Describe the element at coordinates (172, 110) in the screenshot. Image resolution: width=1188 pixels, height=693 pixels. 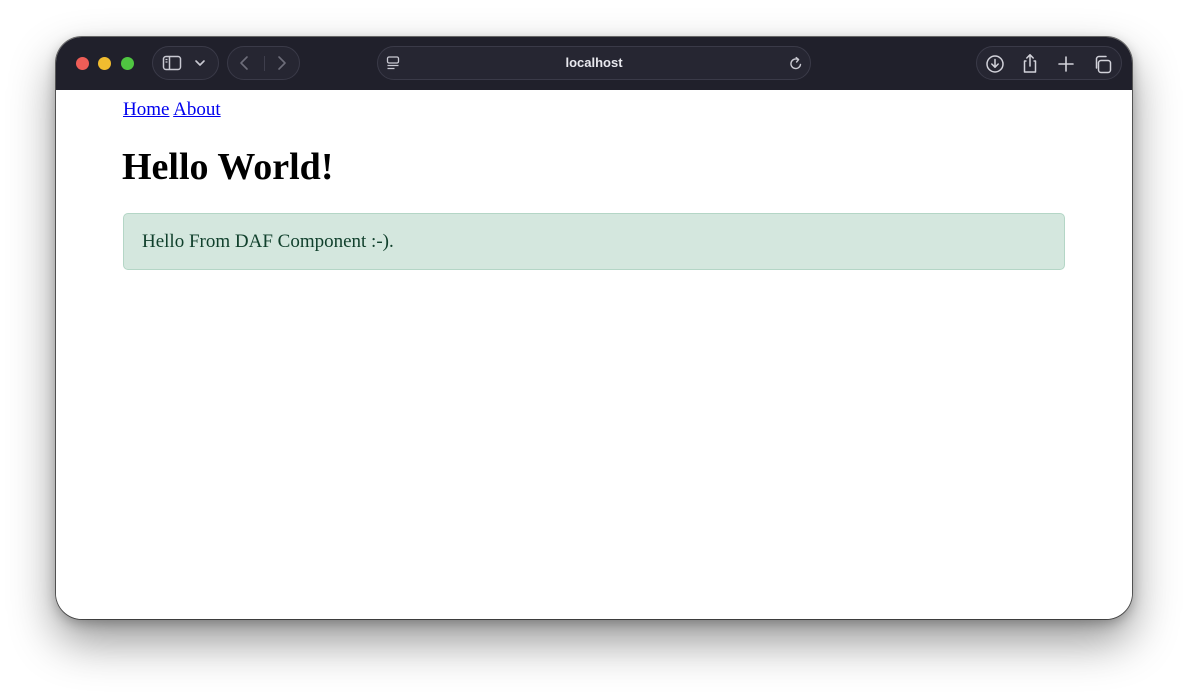
I see `top-navigation: Home About` at that location.